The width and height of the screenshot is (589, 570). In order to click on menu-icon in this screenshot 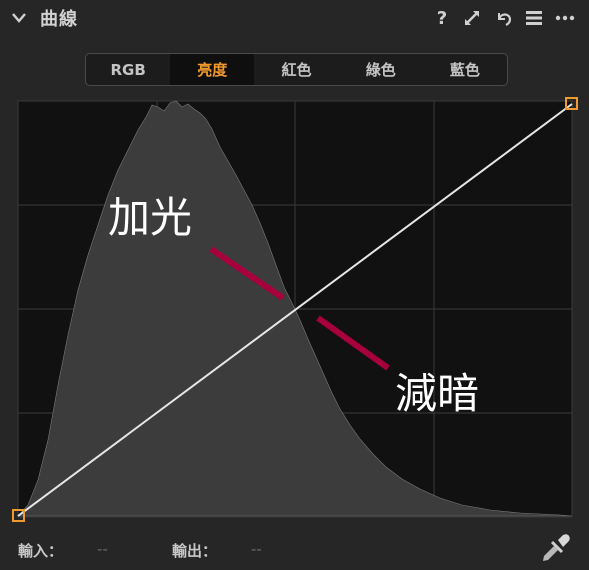, I will do `click(534, 18)`.